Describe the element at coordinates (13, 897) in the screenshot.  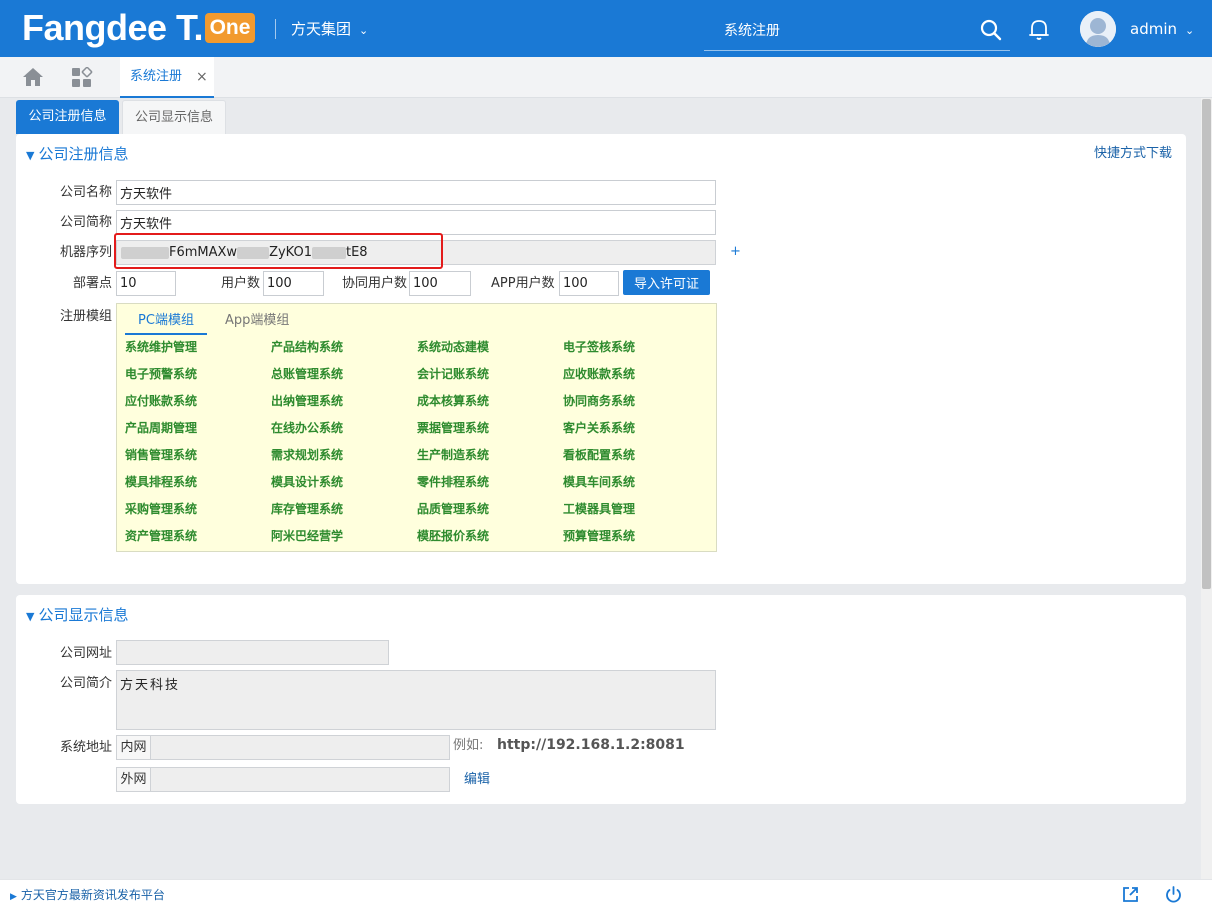
I see `caret-right-icon: ▶` at that location.